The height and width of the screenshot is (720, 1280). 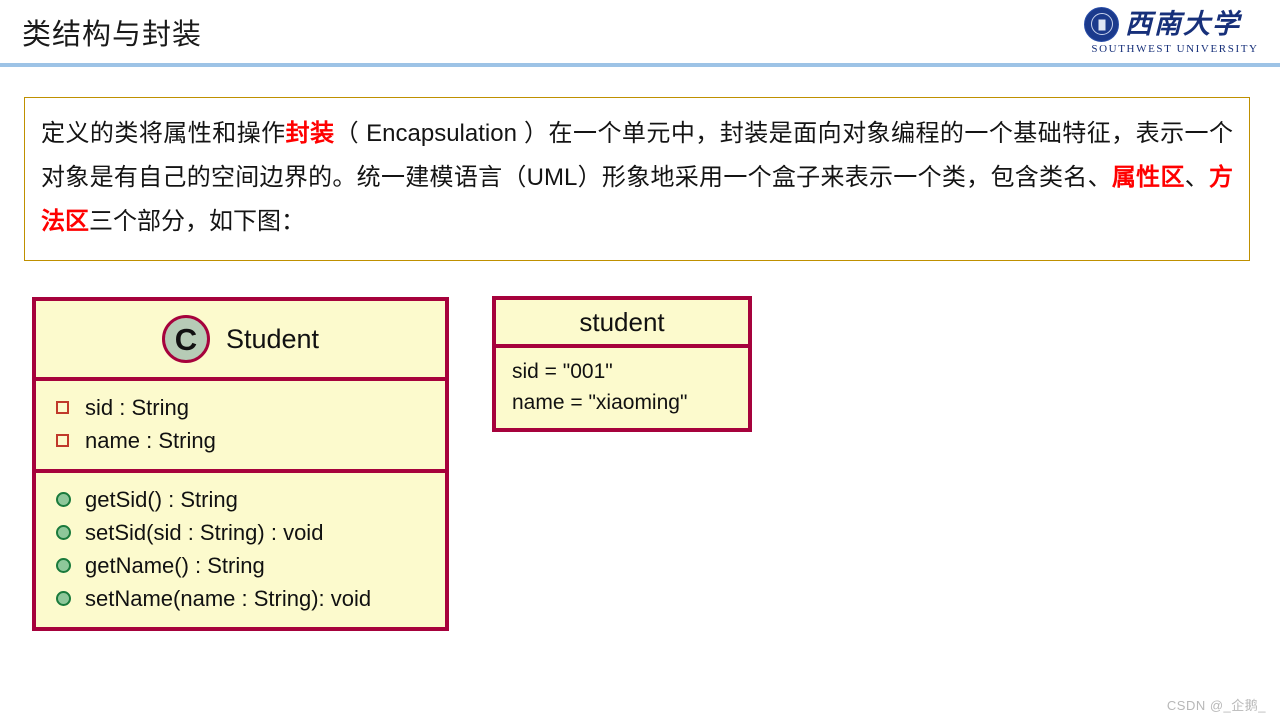 I want to click on highlighted-term: 属性区, so click(x=1148, y=177).